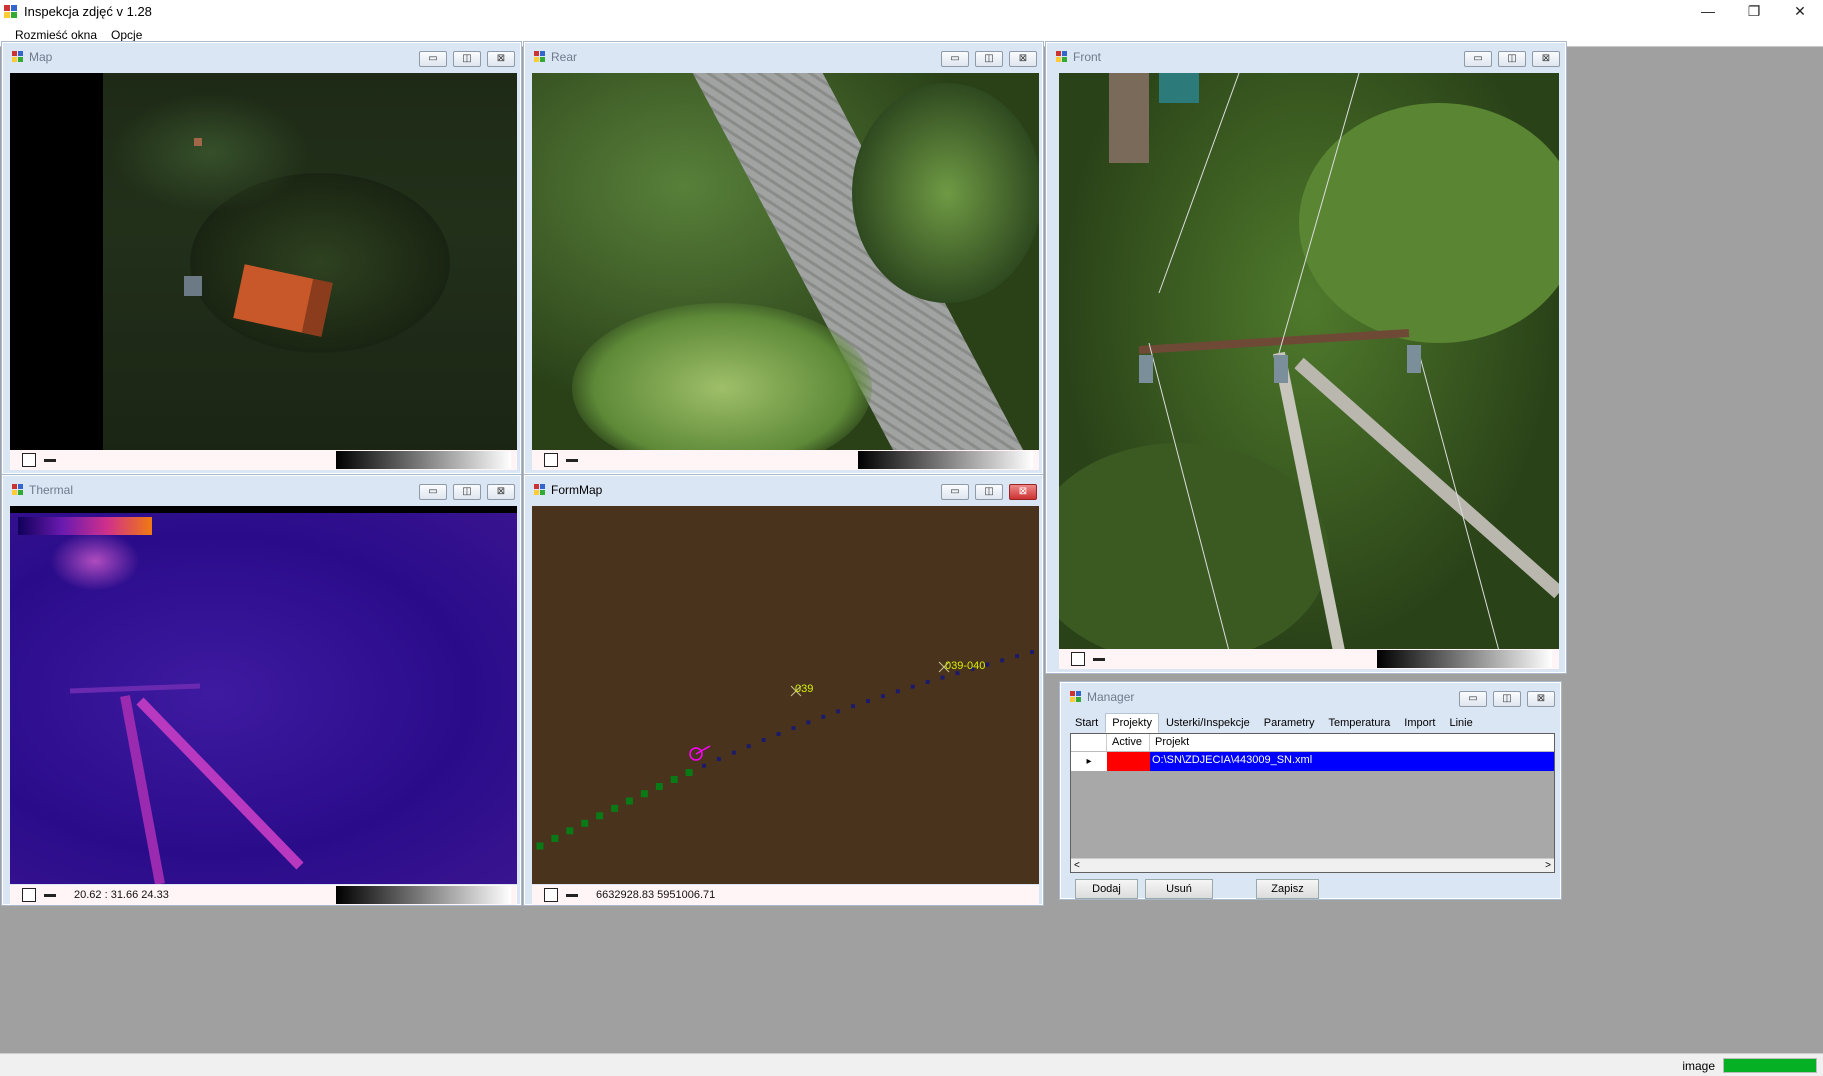 The height and width of the screenshot is (1076, 1823). Describe the element at coordinates (1309, 362) in the screenshot. I see `front-image` at that location.